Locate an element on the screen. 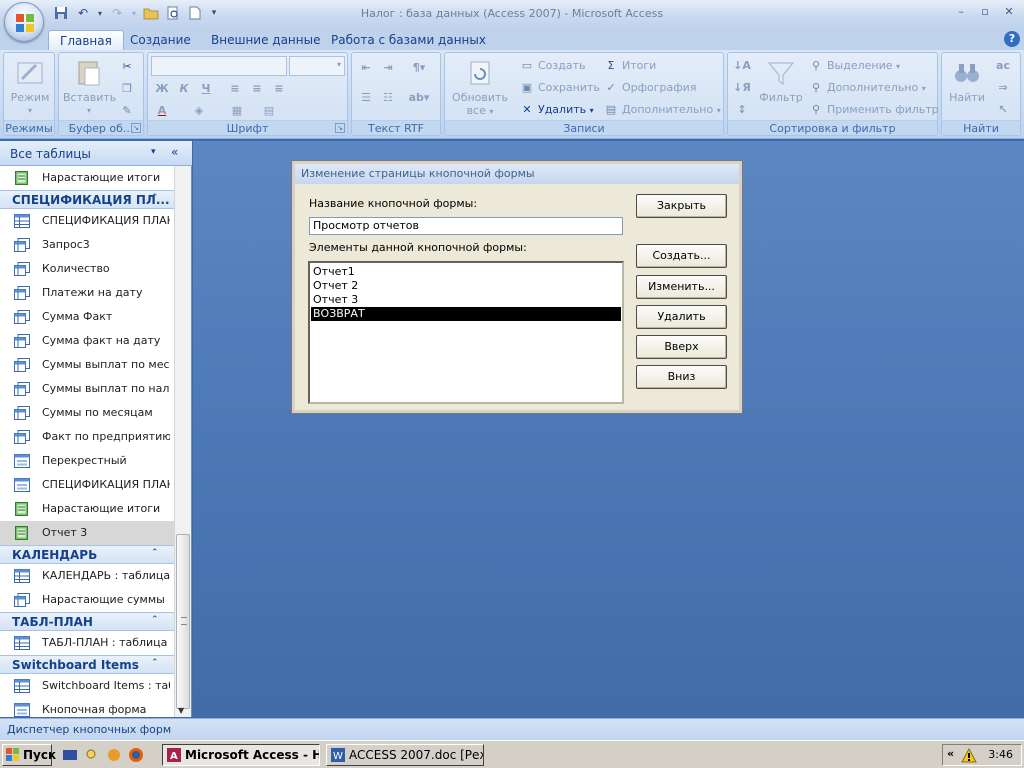  more-records-button: ▤ Дополнительно ▾ is located at coordinates (662, 110).